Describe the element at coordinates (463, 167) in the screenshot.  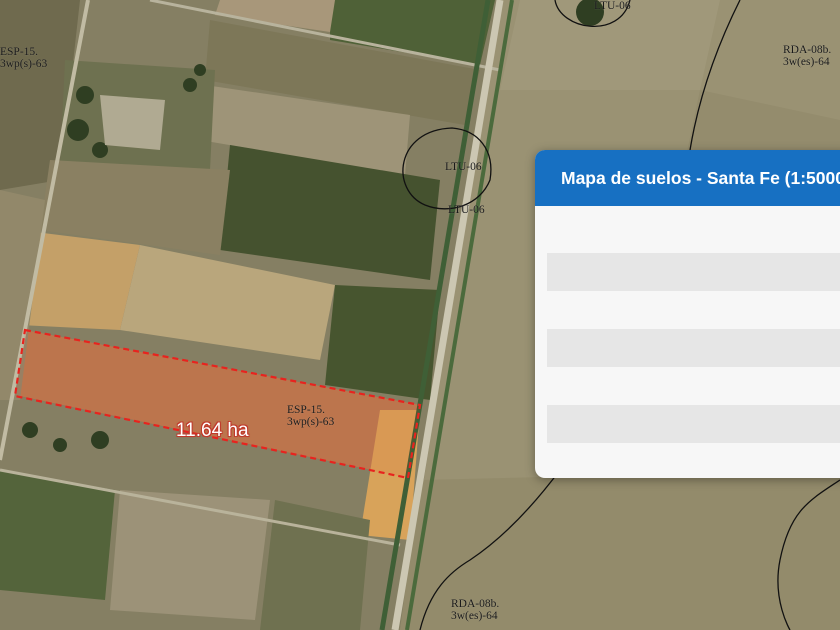
I see `soil-label-ltu06-mid: LTU-06` at that location.